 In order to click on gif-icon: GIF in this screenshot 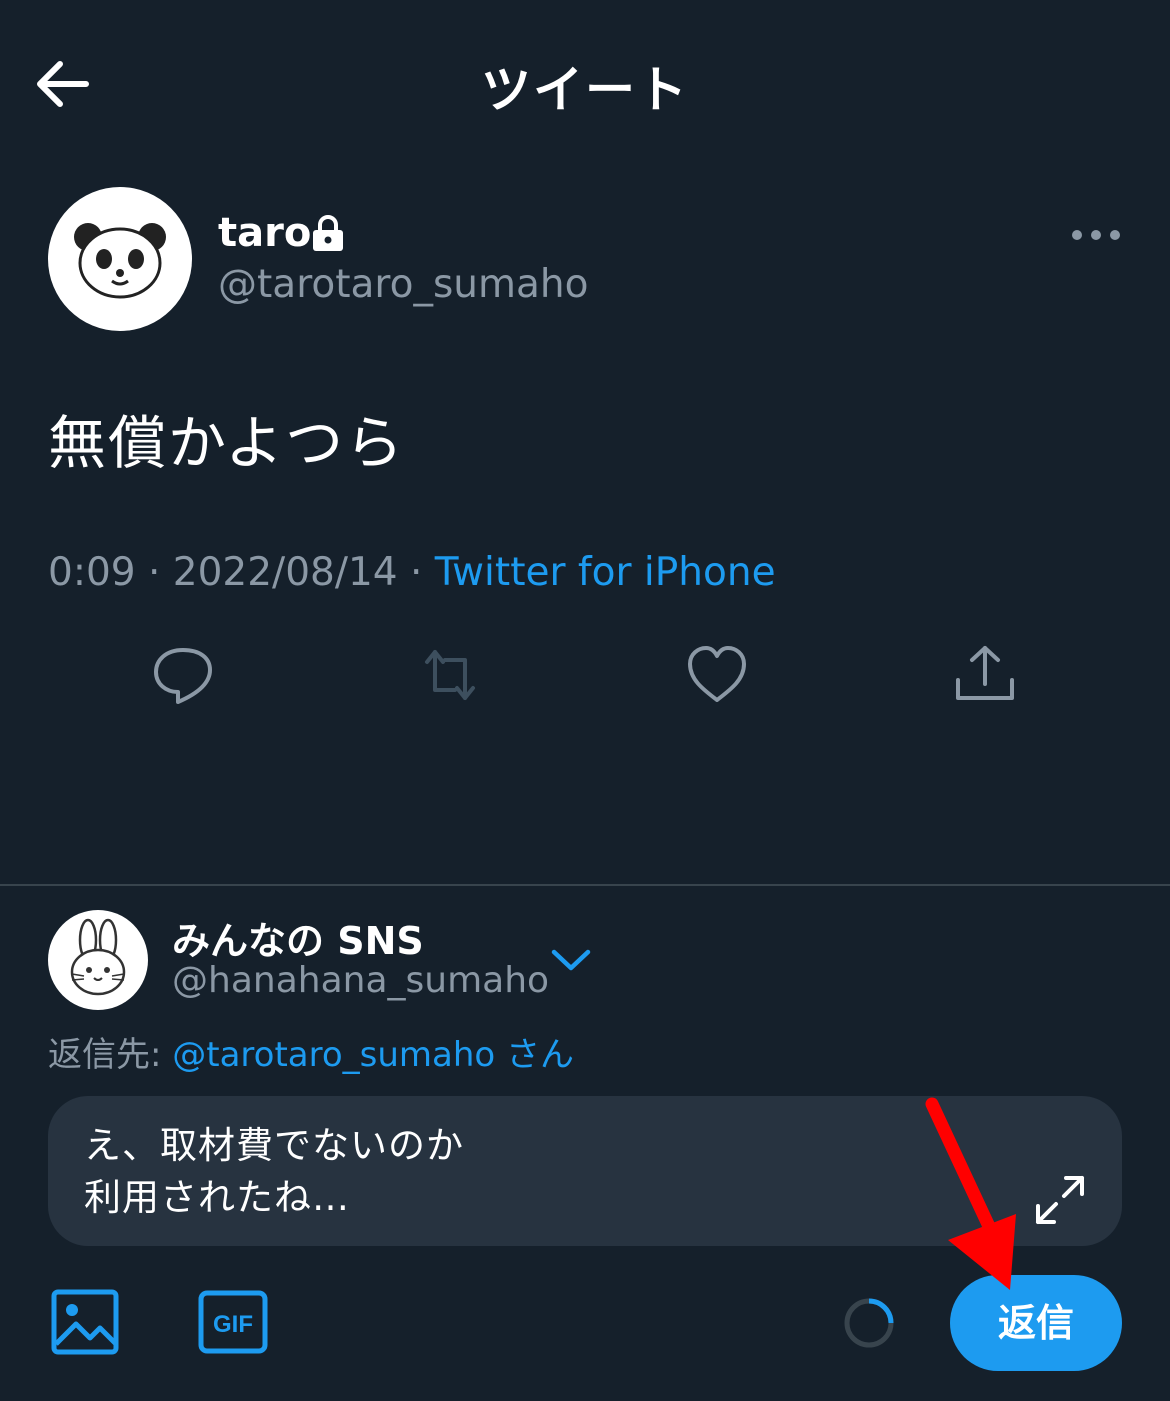, I will do `click(233, 1322)`.